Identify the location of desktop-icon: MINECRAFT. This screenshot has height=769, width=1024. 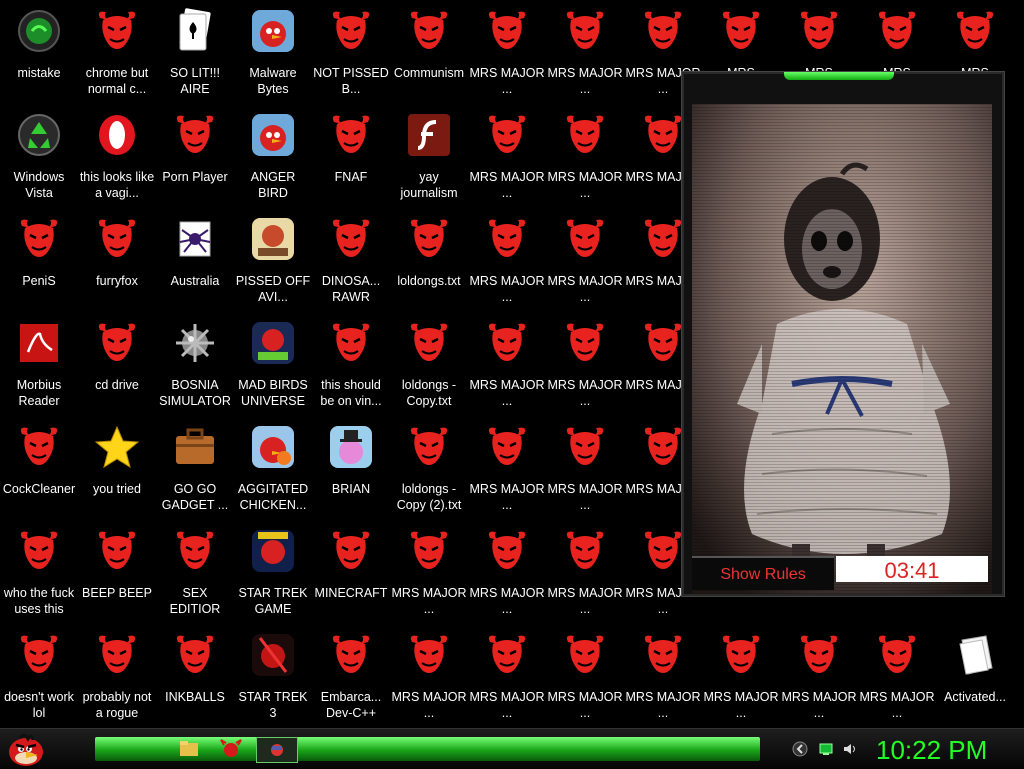
(351, 572).